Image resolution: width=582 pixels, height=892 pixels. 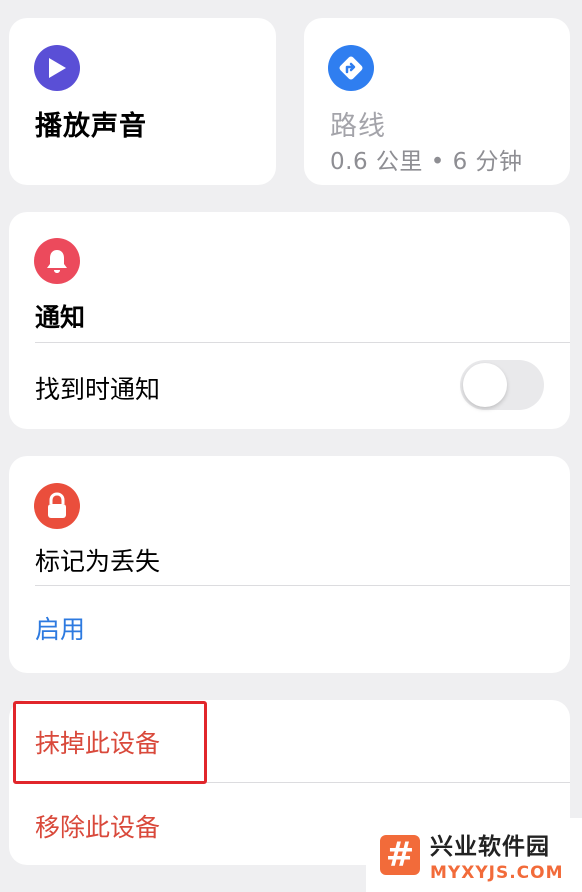 I want to click on route-label: 路线, so click(x=358, y=126).